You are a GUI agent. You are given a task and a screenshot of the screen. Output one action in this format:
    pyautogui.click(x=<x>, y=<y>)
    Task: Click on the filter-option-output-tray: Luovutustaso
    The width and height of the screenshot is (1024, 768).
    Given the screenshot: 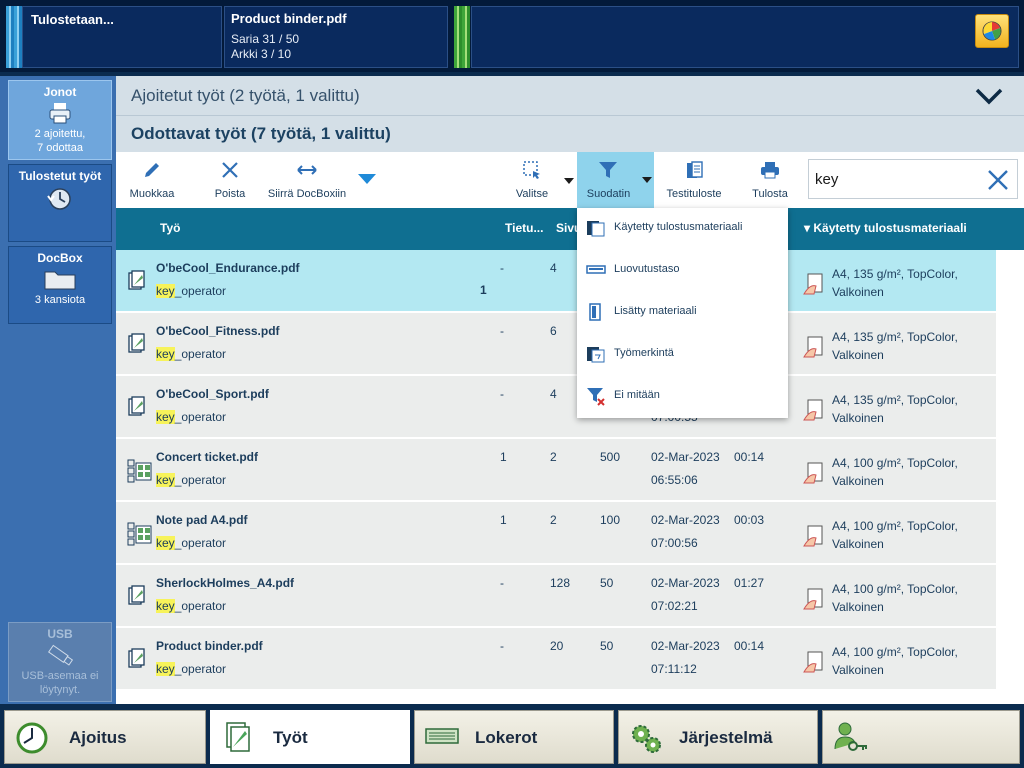 What is the action you would take?
    pyautogui.click(x=682, y=271)
    